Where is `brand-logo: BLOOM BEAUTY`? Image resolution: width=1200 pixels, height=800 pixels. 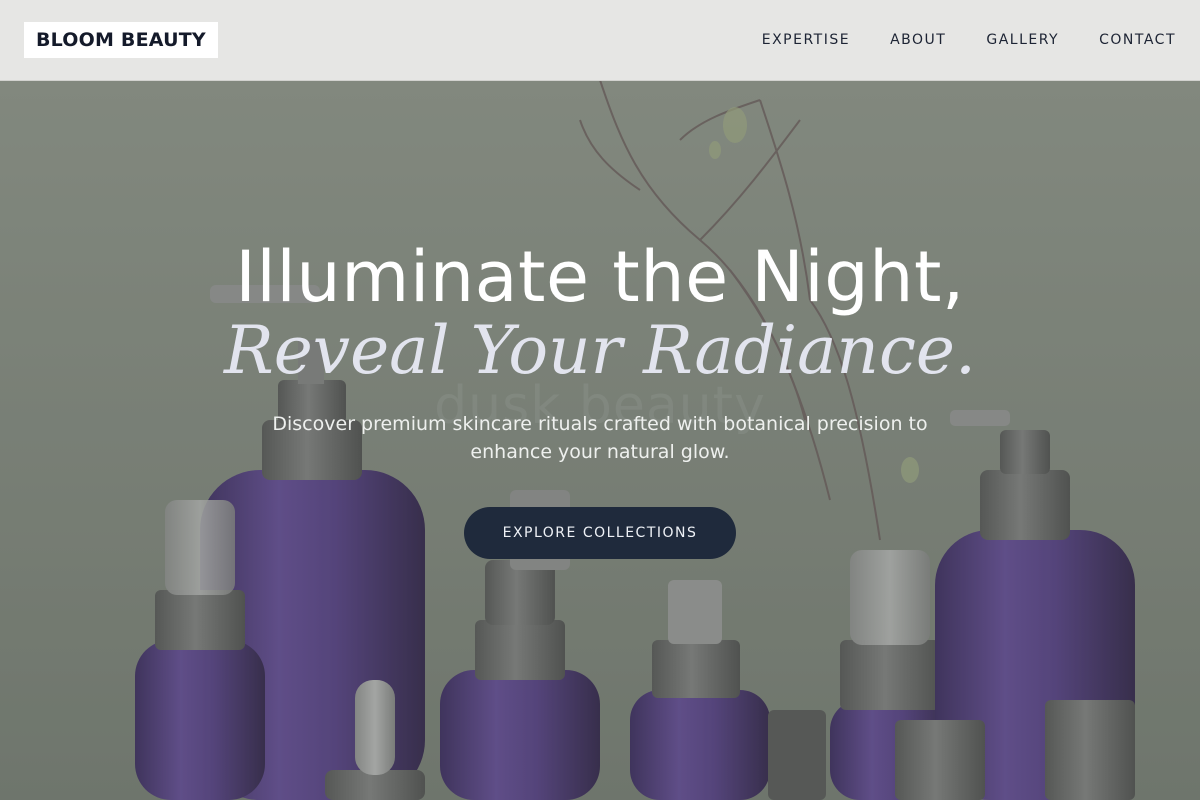 brand-logo: BLOOM BEAUTY is located at coordinates (121, 40).